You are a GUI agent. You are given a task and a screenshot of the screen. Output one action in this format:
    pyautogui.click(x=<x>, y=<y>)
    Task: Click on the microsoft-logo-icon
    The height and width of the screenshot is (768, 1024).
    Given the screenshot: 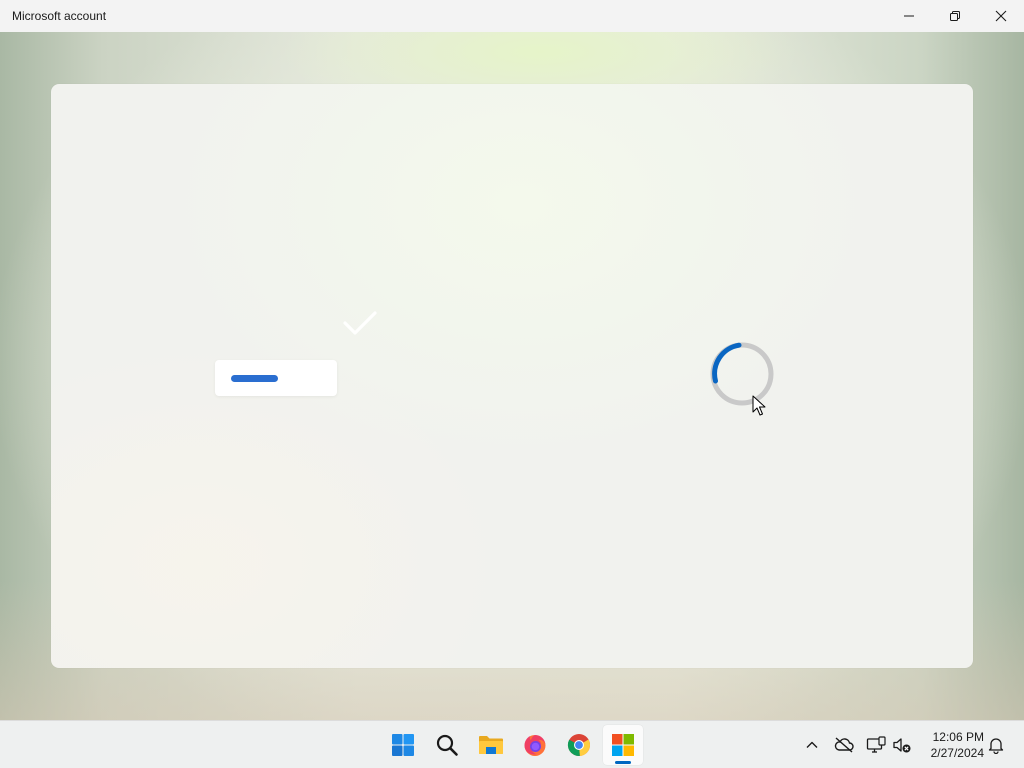 What is the action you would take?
    pyautogui.click(x=623, y=745)
    